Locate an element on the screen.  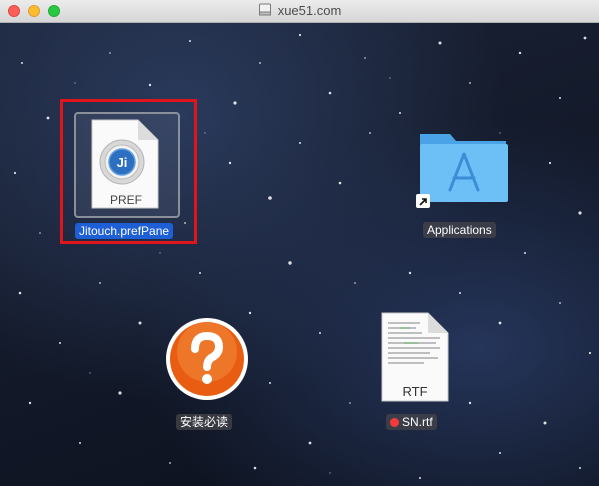
rtf-badge-text: RTF is located at coordinates (414, 391).